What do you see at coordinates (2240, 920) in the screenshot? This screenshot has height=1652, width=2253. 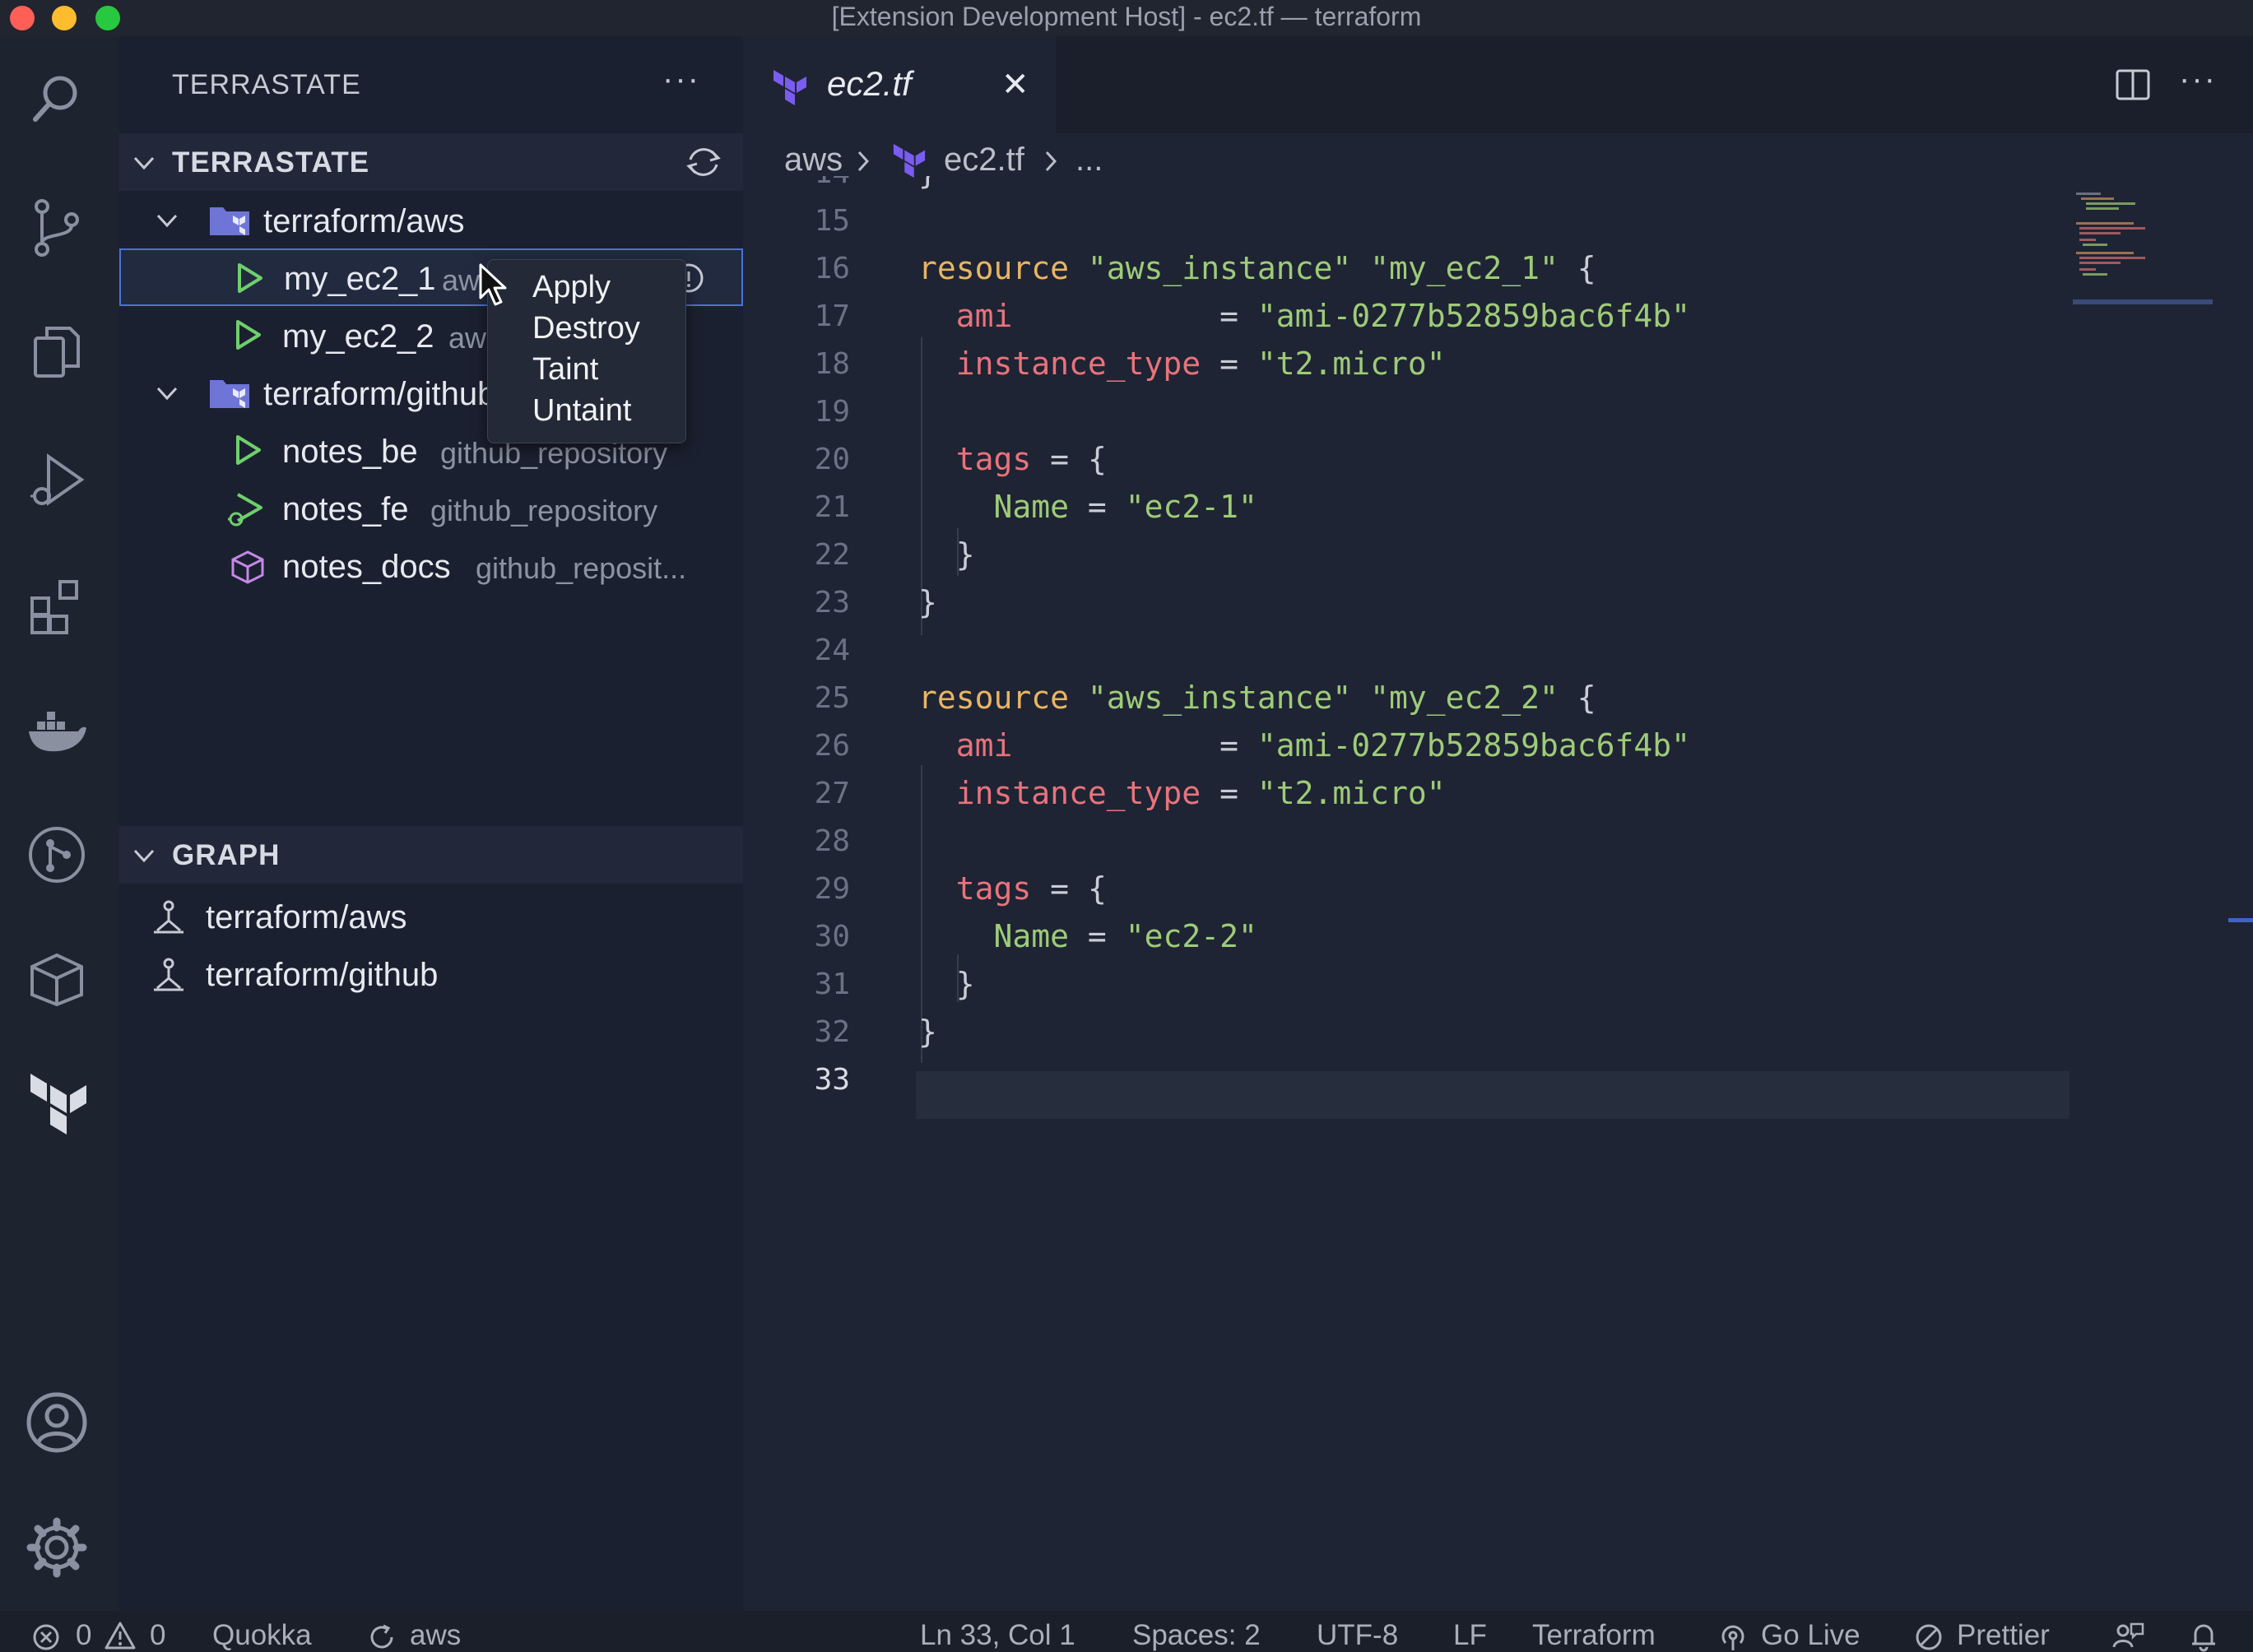 I see `scrollbar-marker` at bounding box center [2240, 920].